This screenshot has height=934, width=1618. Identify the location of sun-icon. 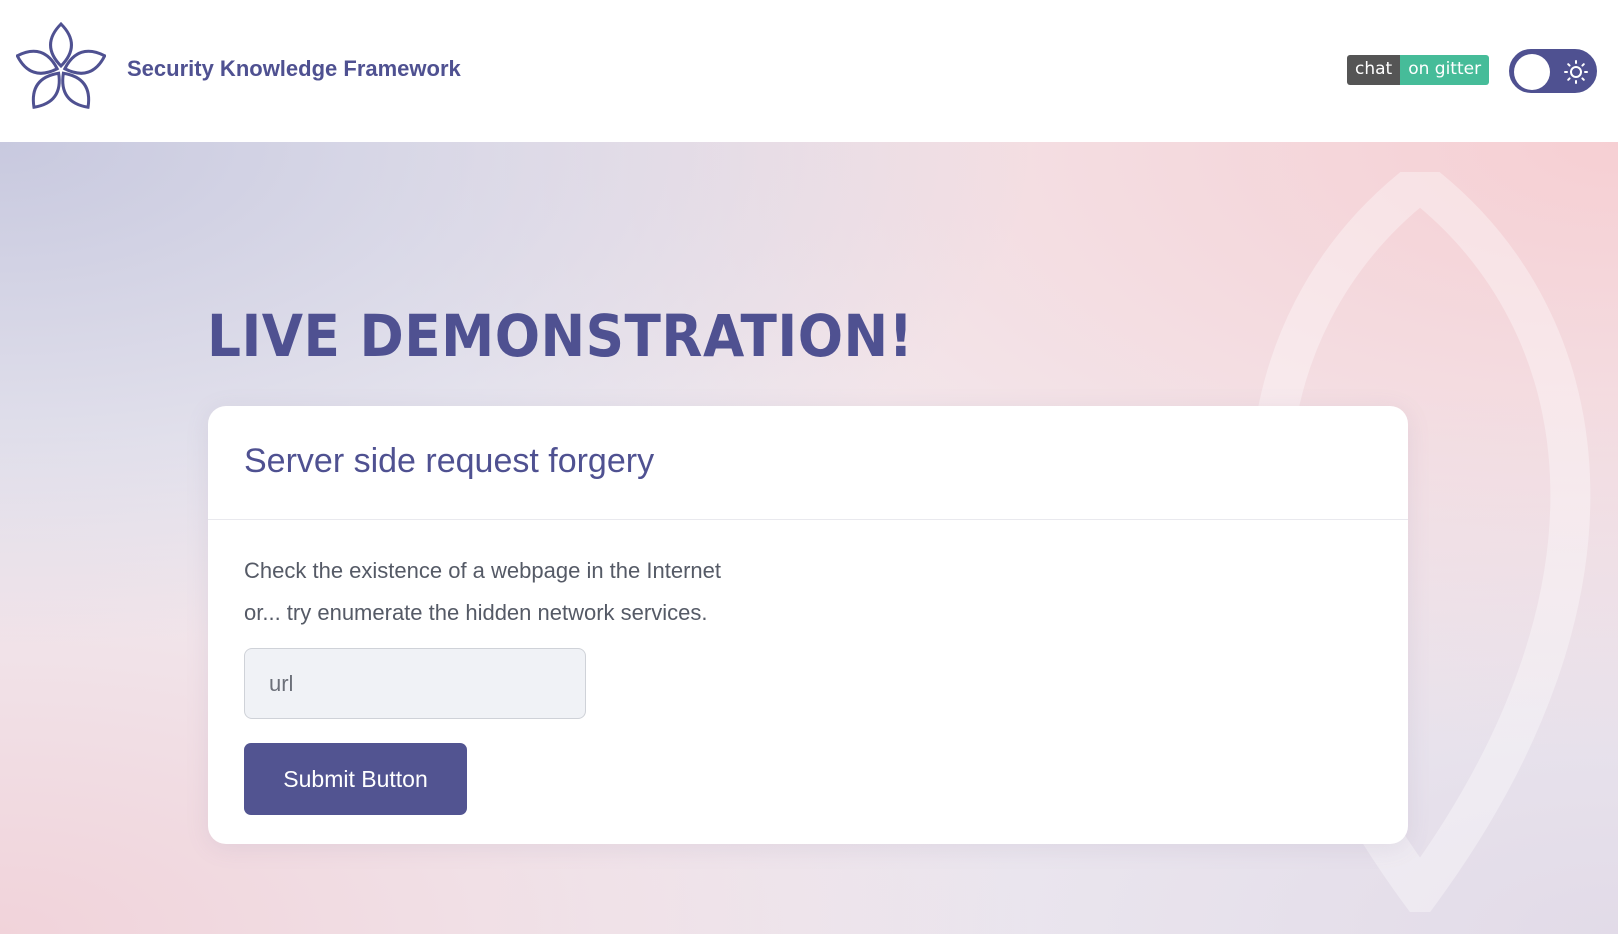
(1576, 72).